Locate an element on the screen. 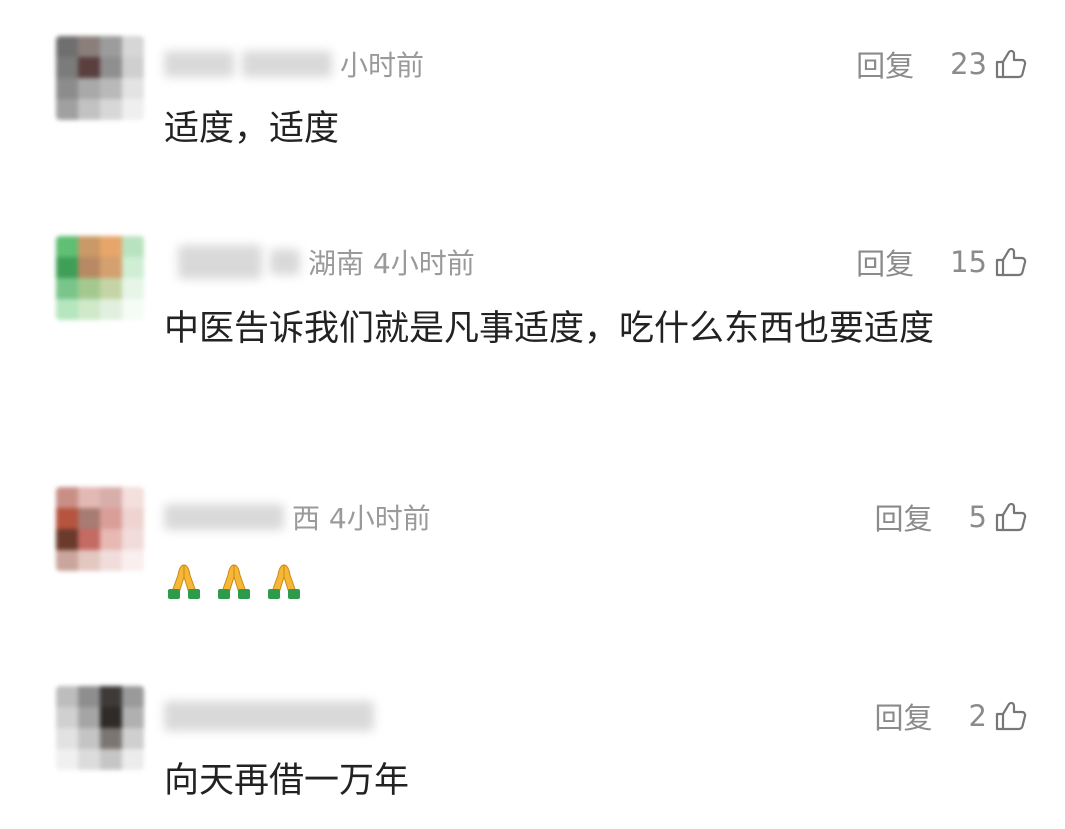 Image resolution: width=1065 pixels, height=829 pixels. comment-actions: 回复 15 is located at coordinates (941, 262).